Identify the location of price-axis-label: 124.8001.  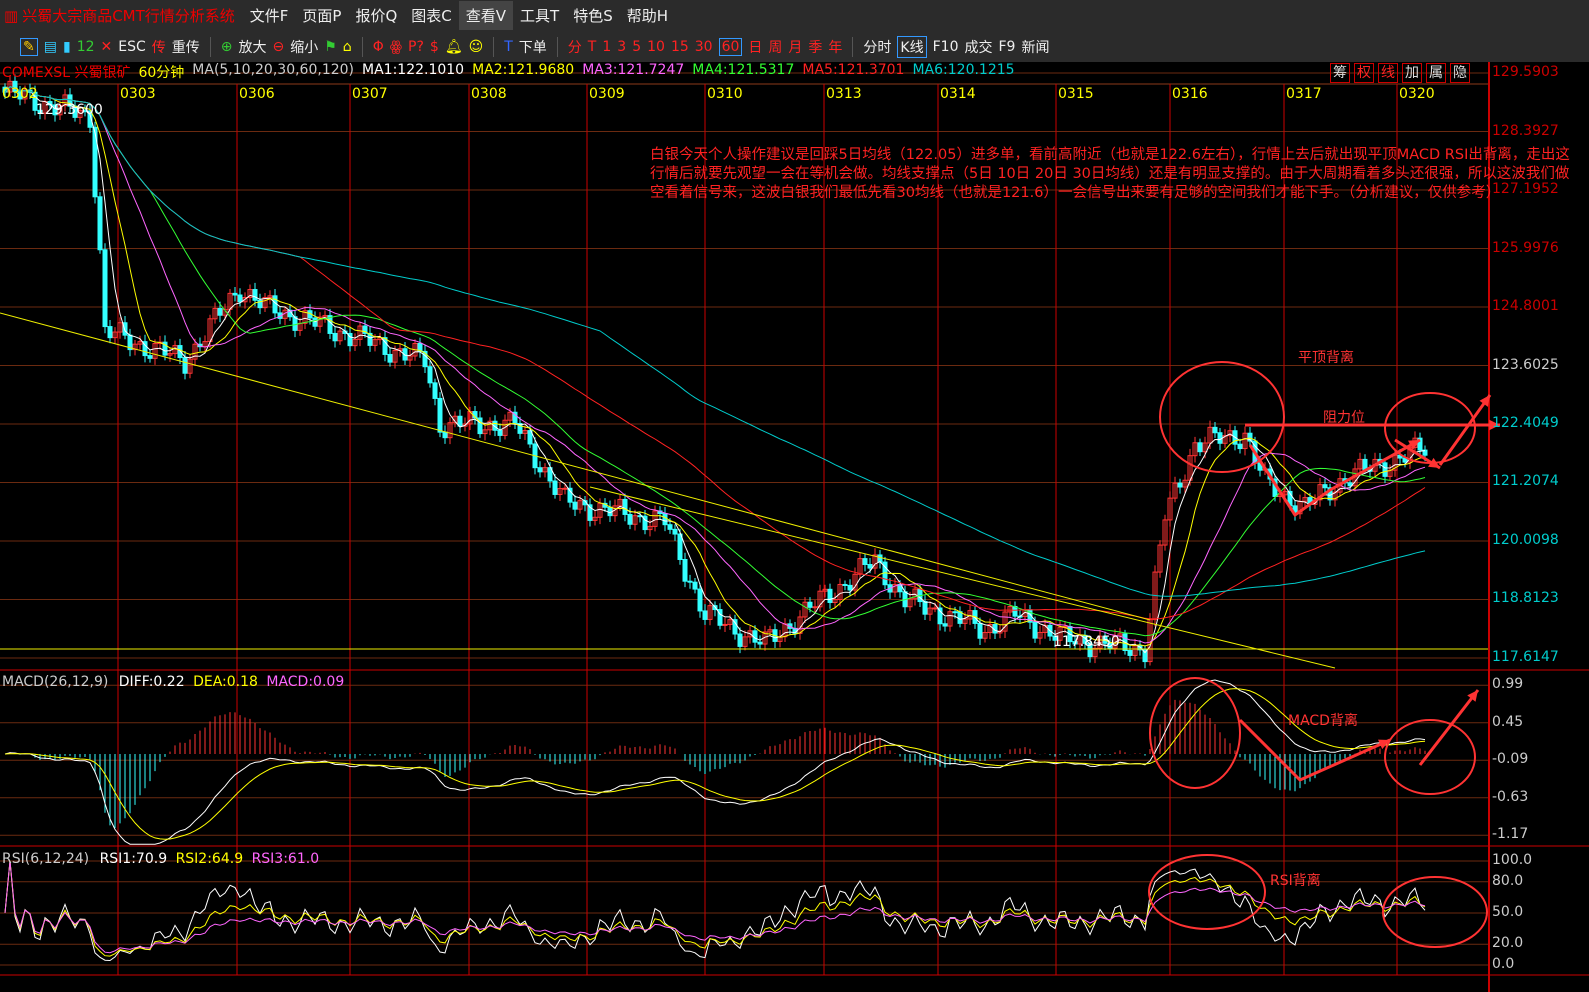
(1525, 305).